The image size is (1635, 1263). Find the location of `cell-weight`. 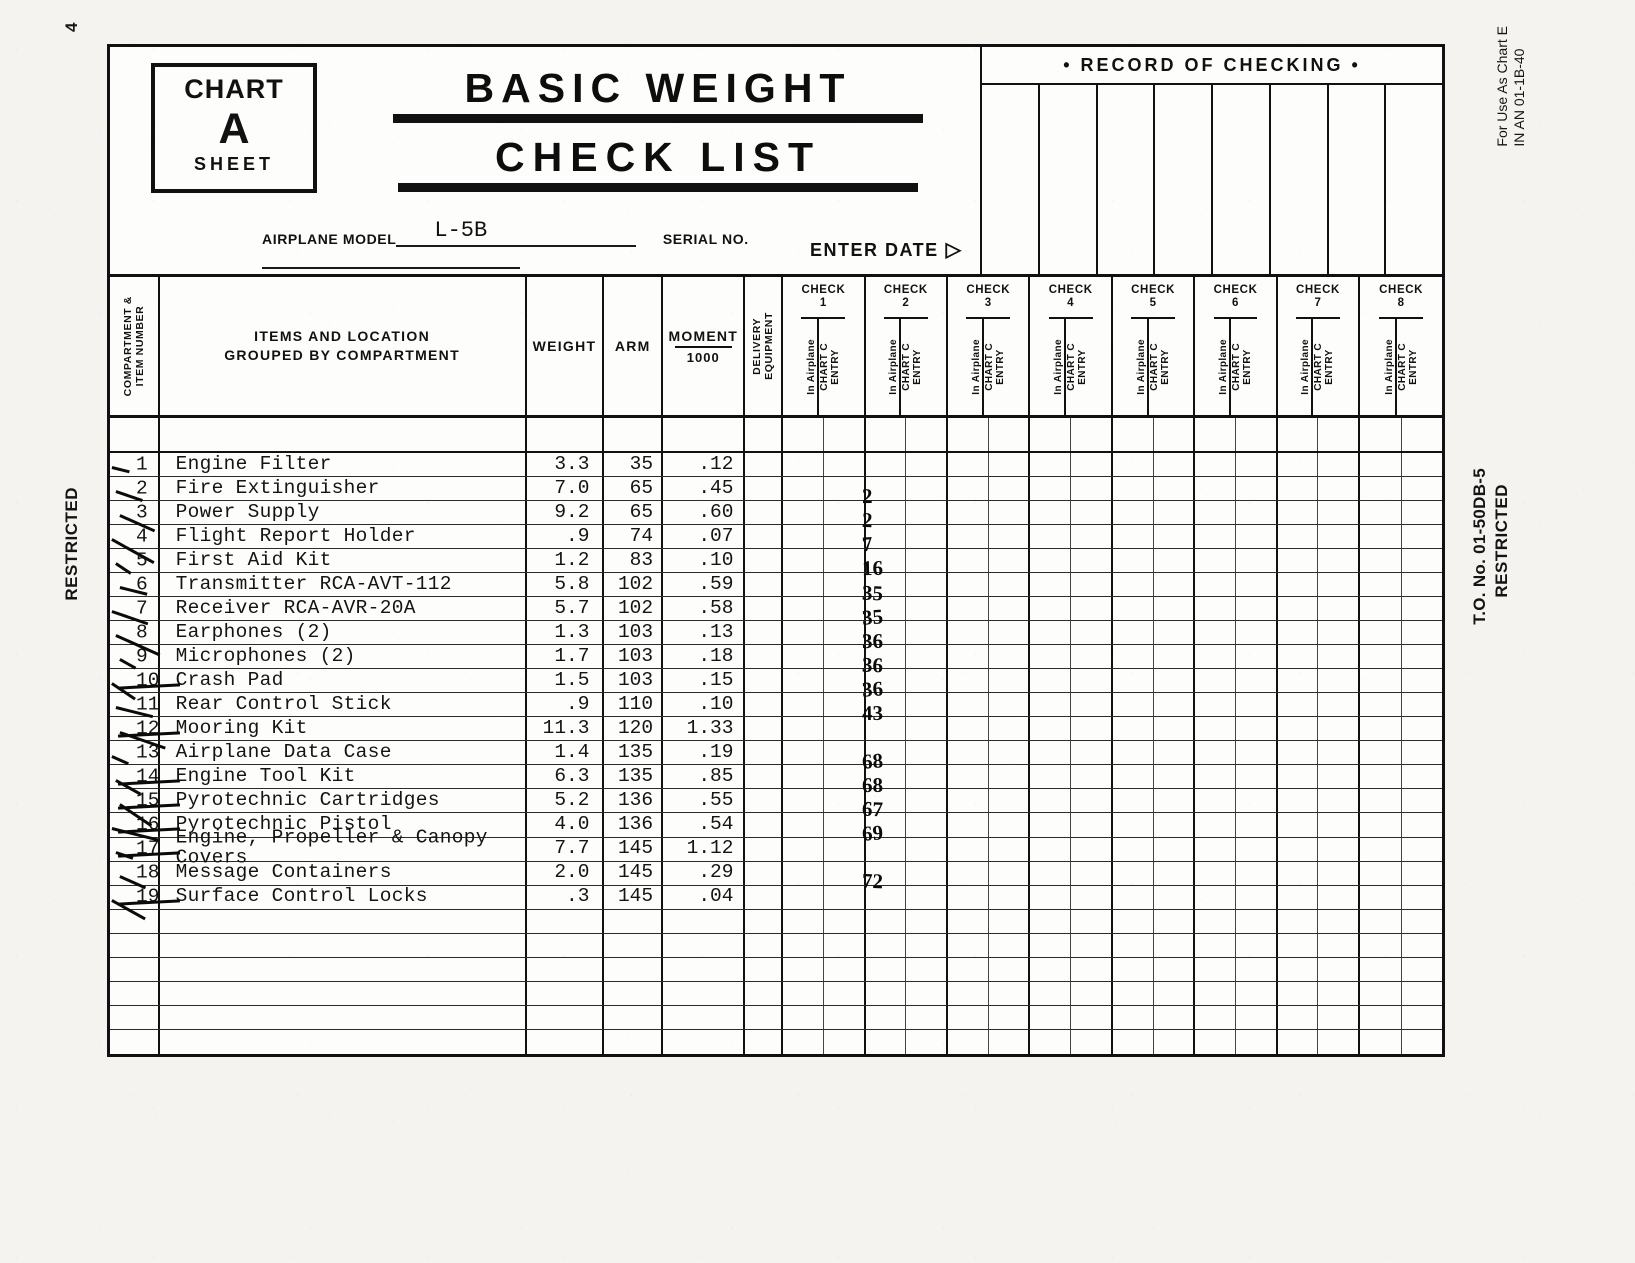

cell-weight is located at coordinates (566, 1041).